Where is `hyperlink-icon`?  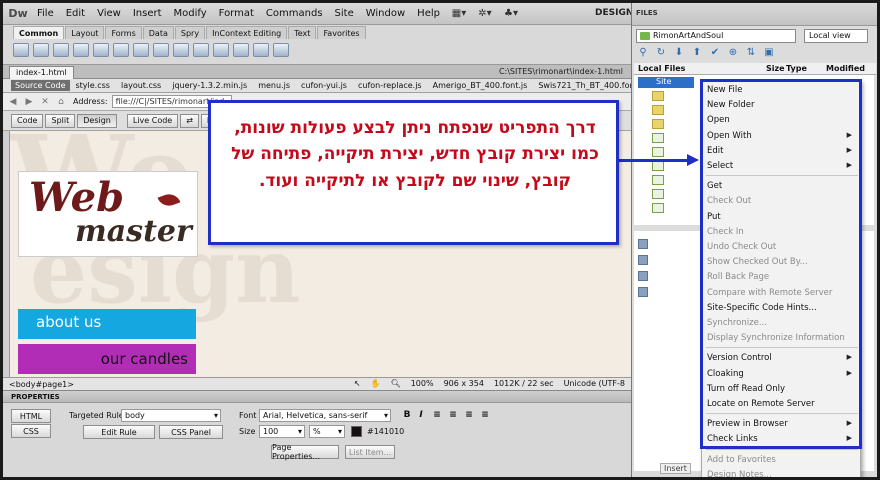
hyperlink-icon is located at coordinates (21, 50).